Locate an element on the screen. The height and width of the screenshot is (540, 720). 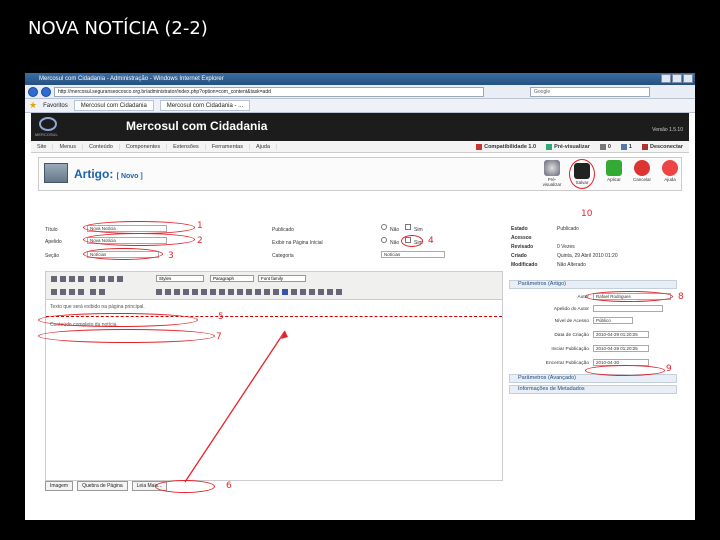
annotation-number-2: 2 is located at coordinates (200, 241).